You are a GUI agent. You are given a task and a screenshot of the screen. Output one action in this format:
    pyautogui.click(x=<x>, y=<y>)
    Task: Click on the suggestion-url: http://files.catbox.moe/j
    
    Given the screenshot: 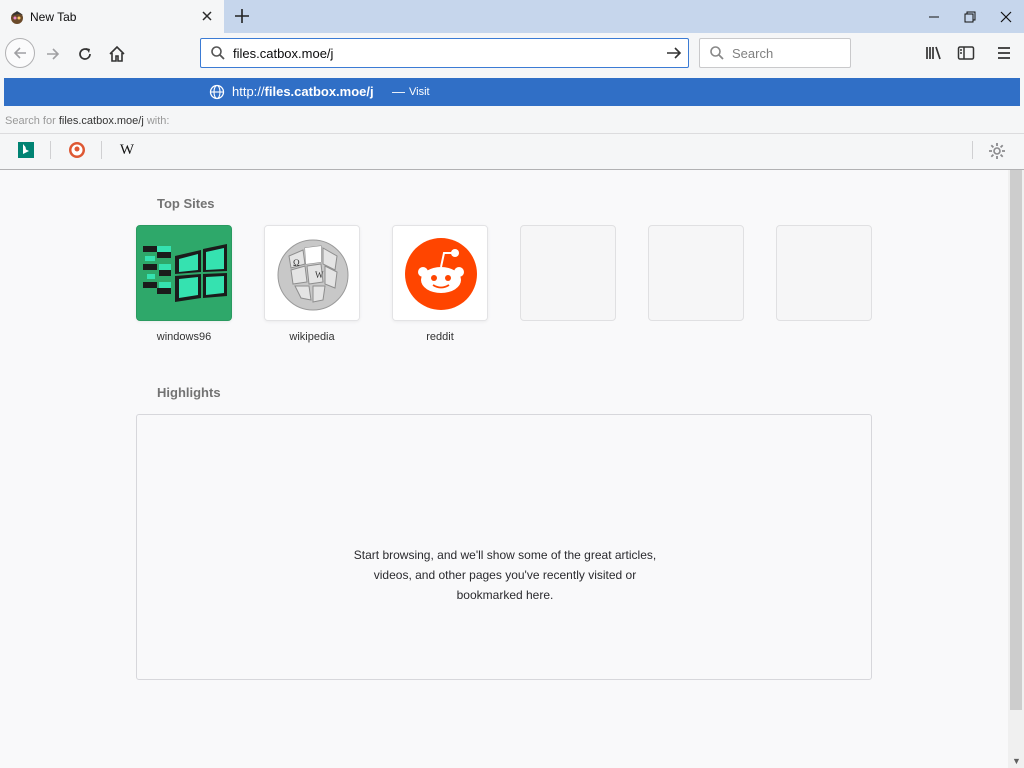 What is the action you would take?
    pyautogui.click(x=303, y=91)
    